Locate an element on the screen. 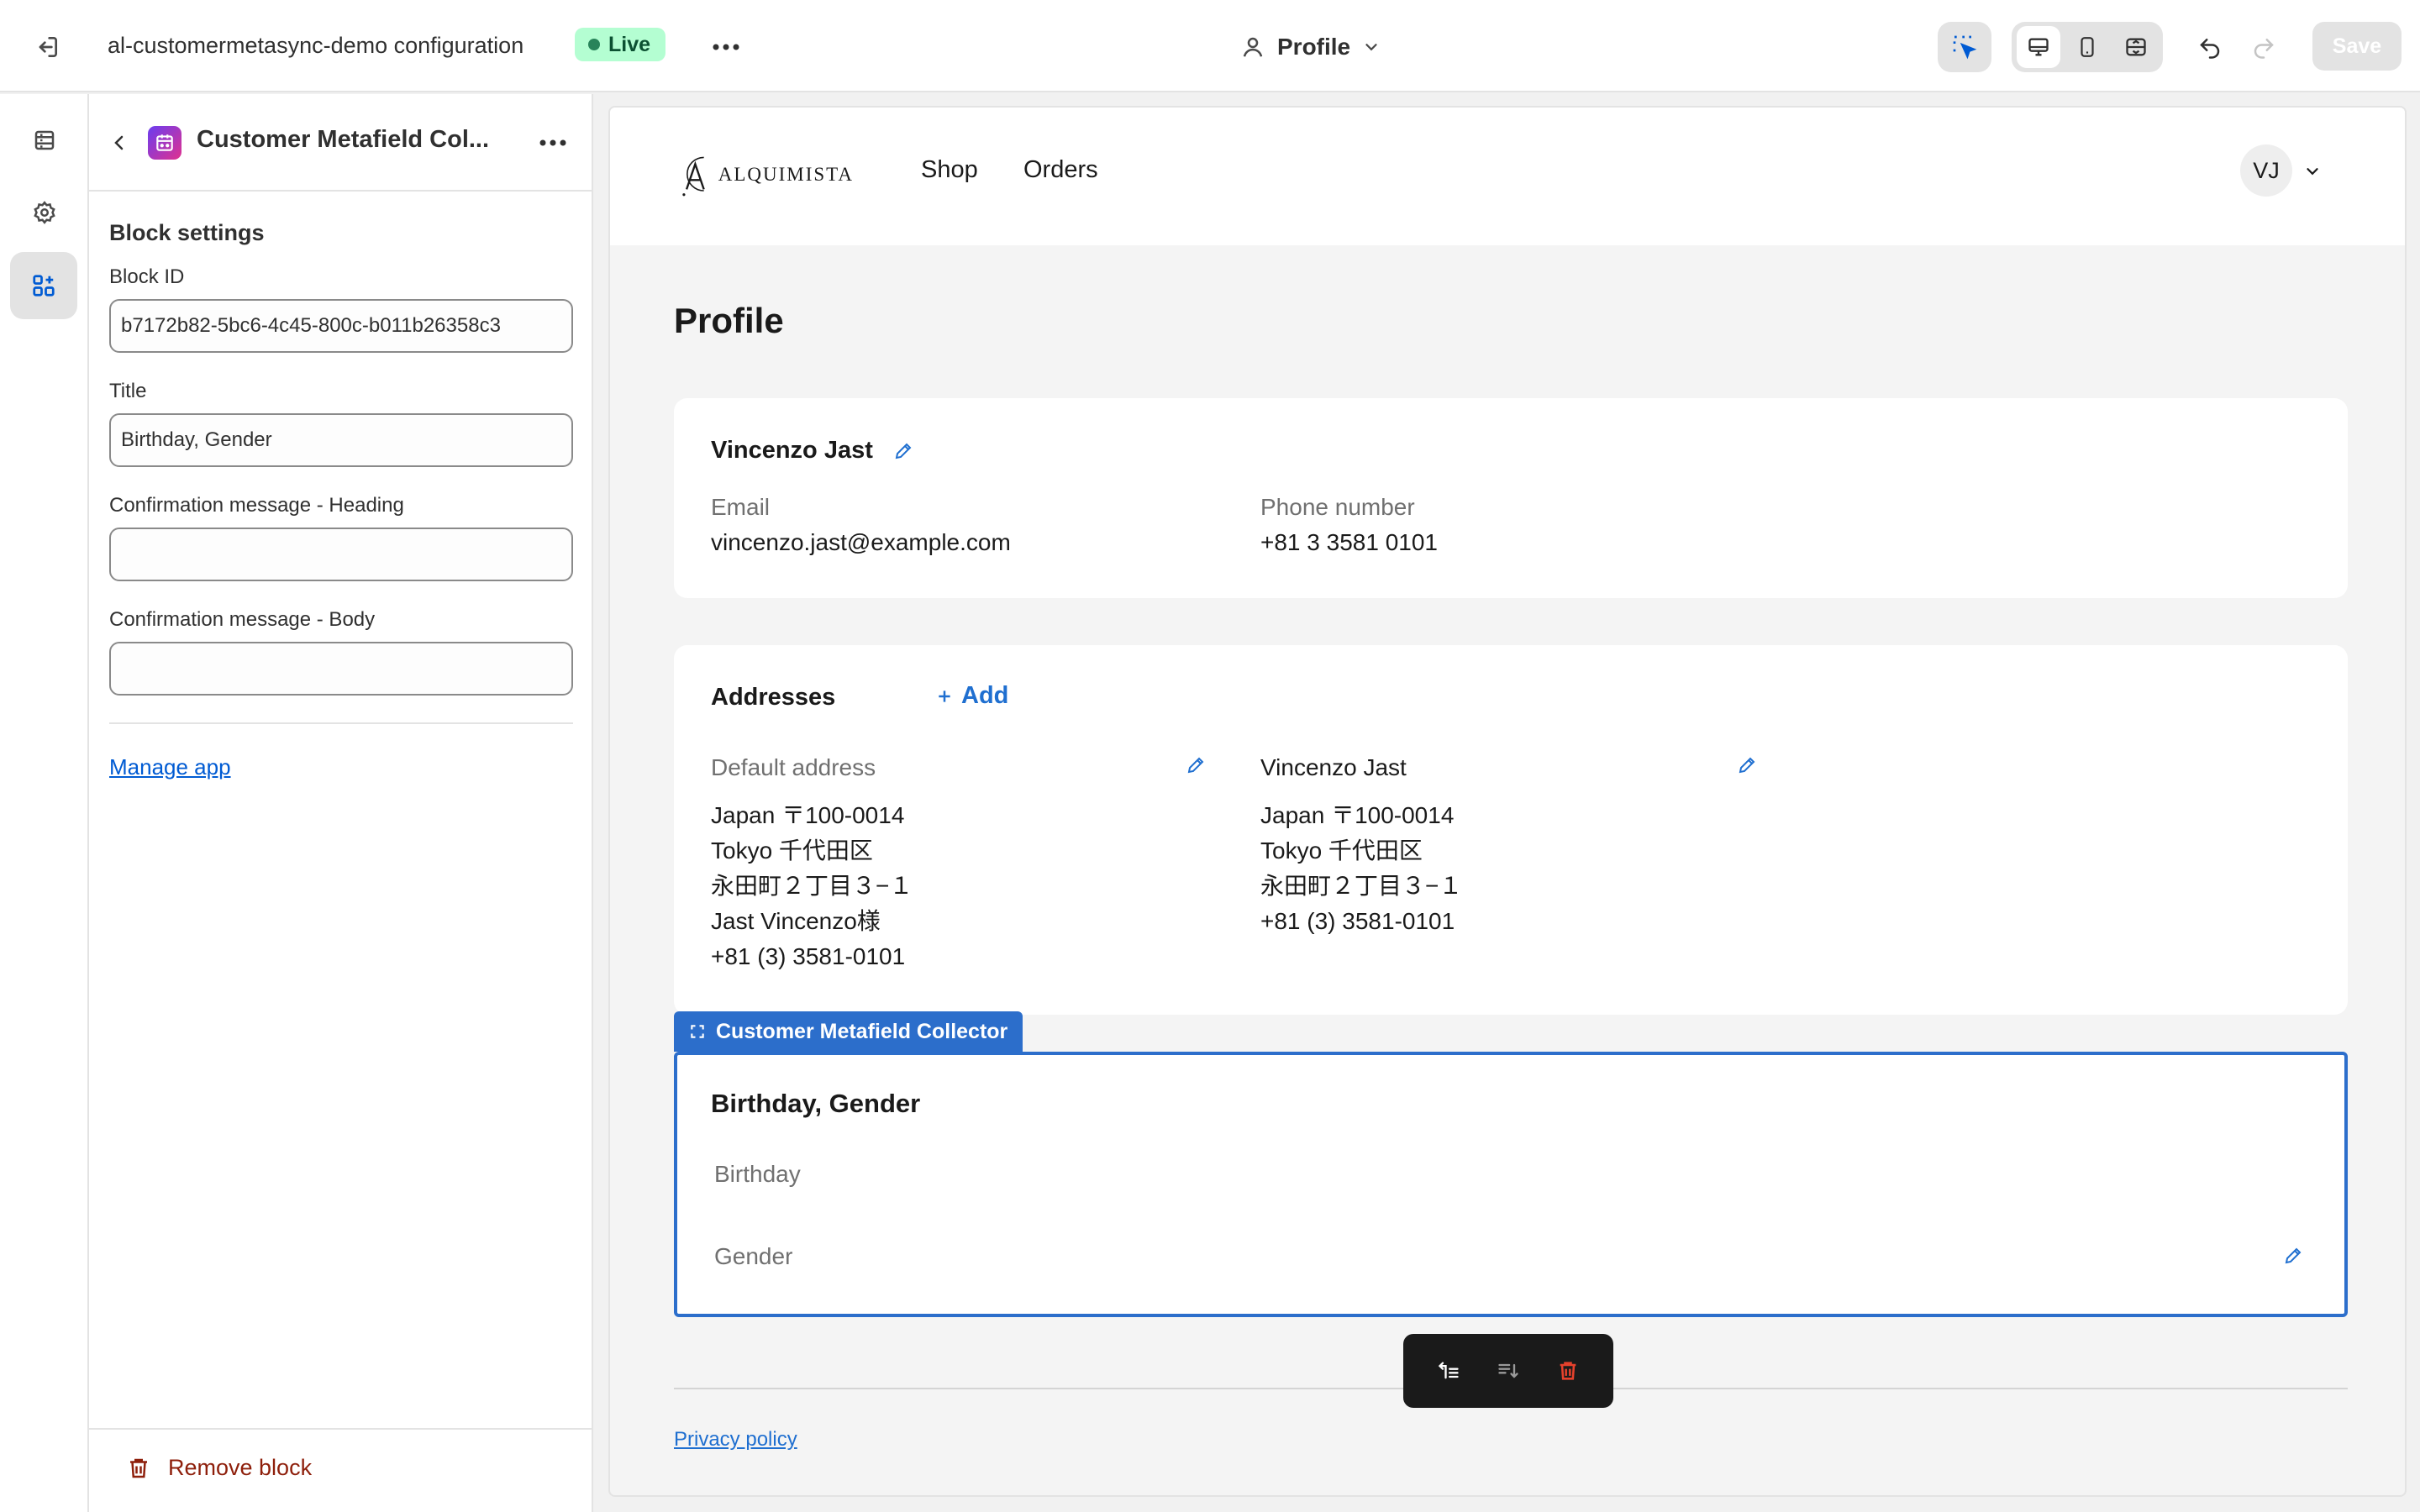 This screenshot has height=1512, width=2420. redo-button is located at coordinates (2264, 47).